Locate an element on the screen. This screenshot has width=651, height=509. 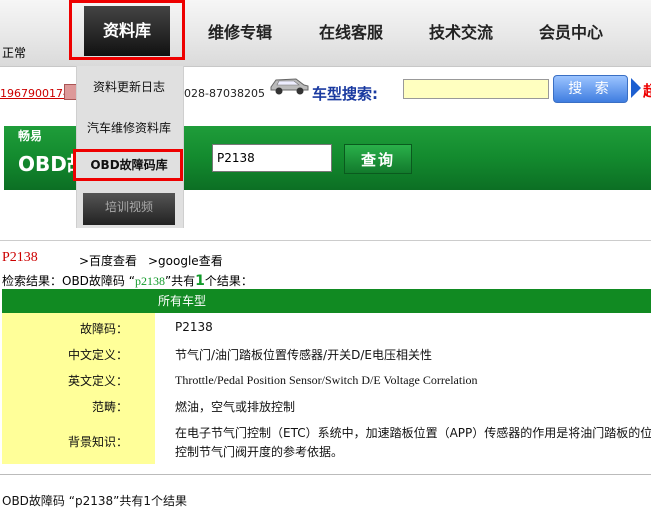
nav-item-support: 在线客服 is located at coordinates (351, 33).